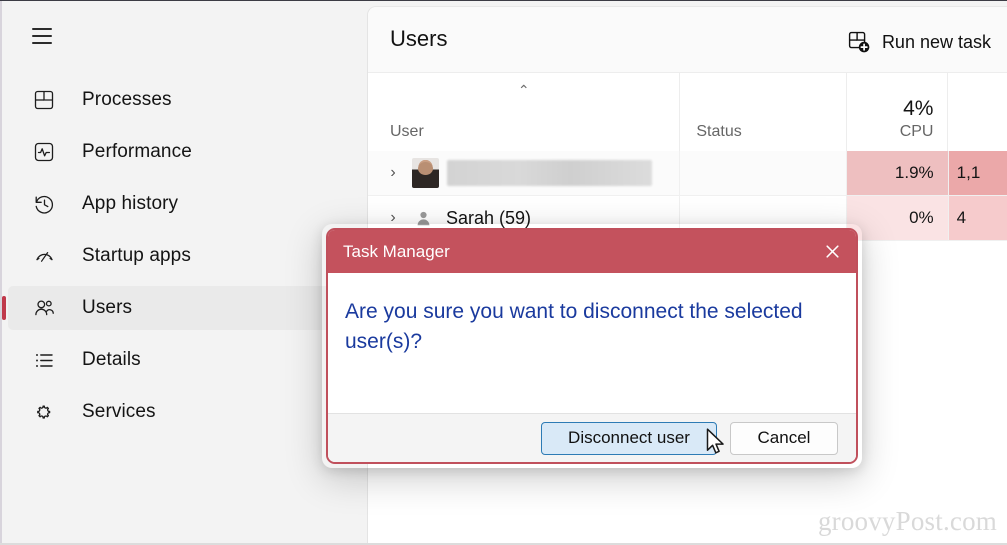 The height and width of the screenshot is (545, 1007). Describe the element at coordinates (44, 256) in the screenshot. I see `startup-apps-icon` at that location.